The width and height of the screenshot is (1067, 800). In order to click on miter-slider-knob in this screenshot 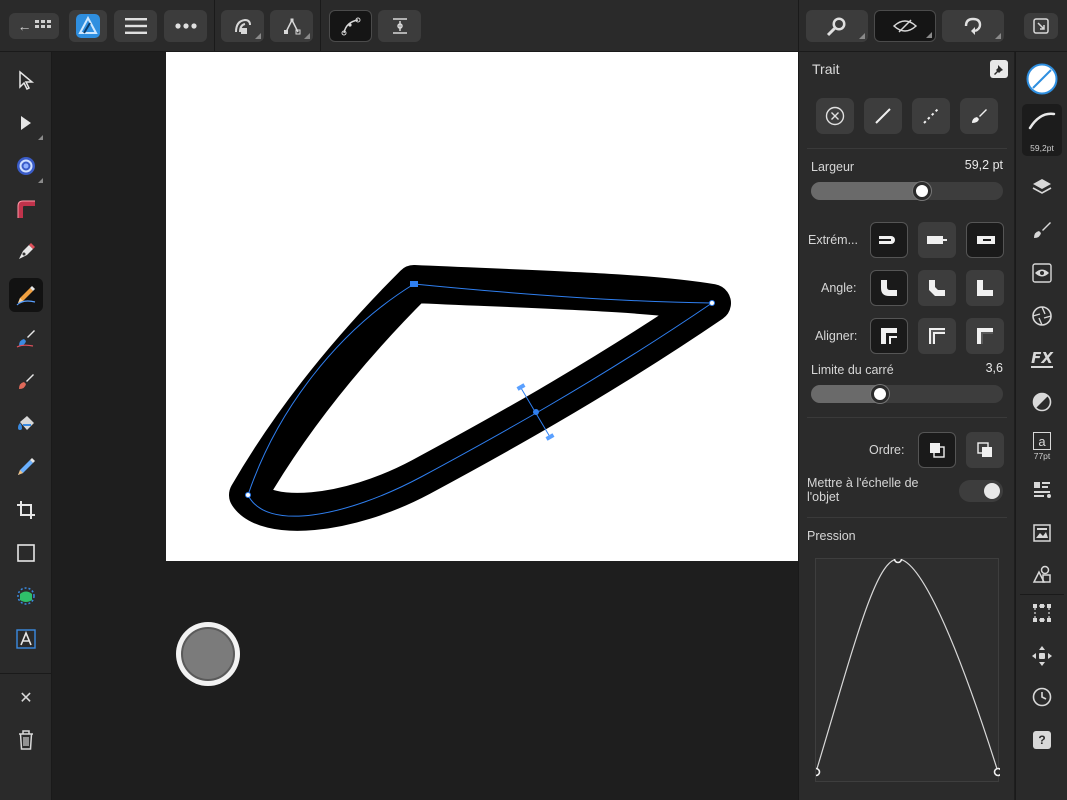, I will do `click(880, 394)`.